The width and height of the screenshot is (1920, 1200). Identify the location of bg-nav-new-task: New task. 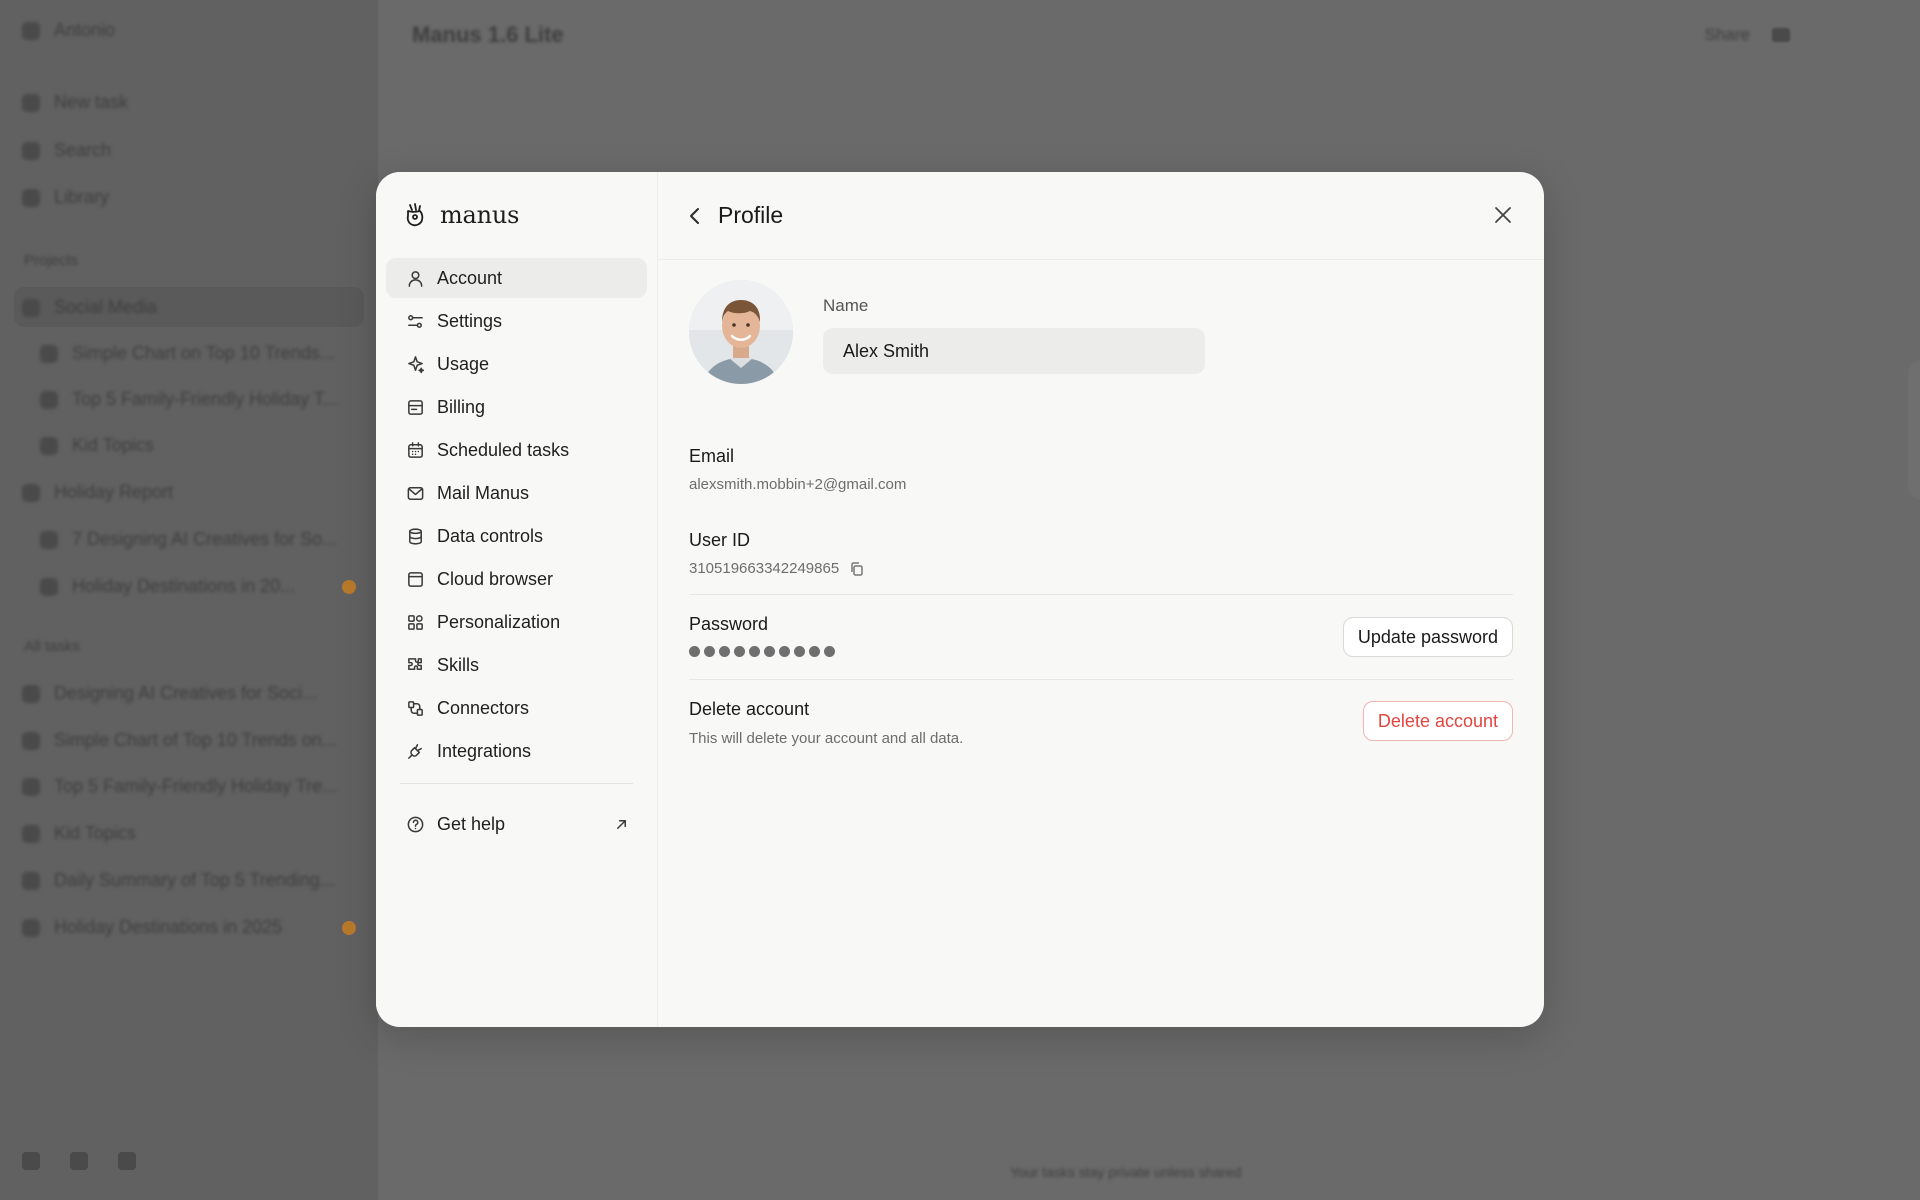
(75, 102).